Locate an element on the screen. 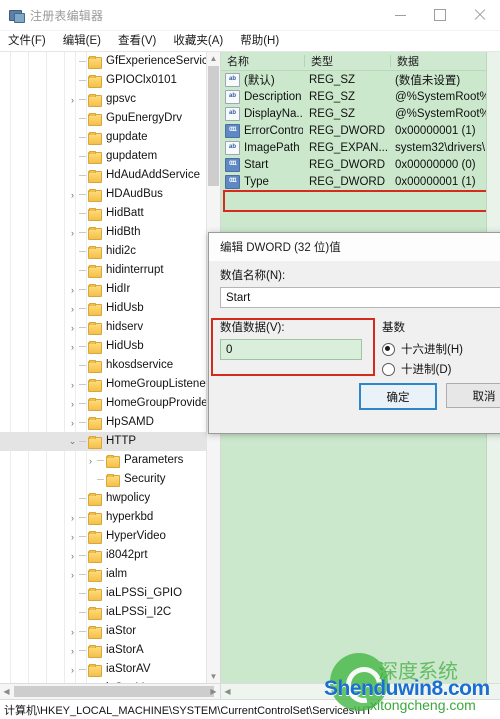 The image size is (500, 719). radio-hexadecimal-icon is located at coordinates (388, 349).